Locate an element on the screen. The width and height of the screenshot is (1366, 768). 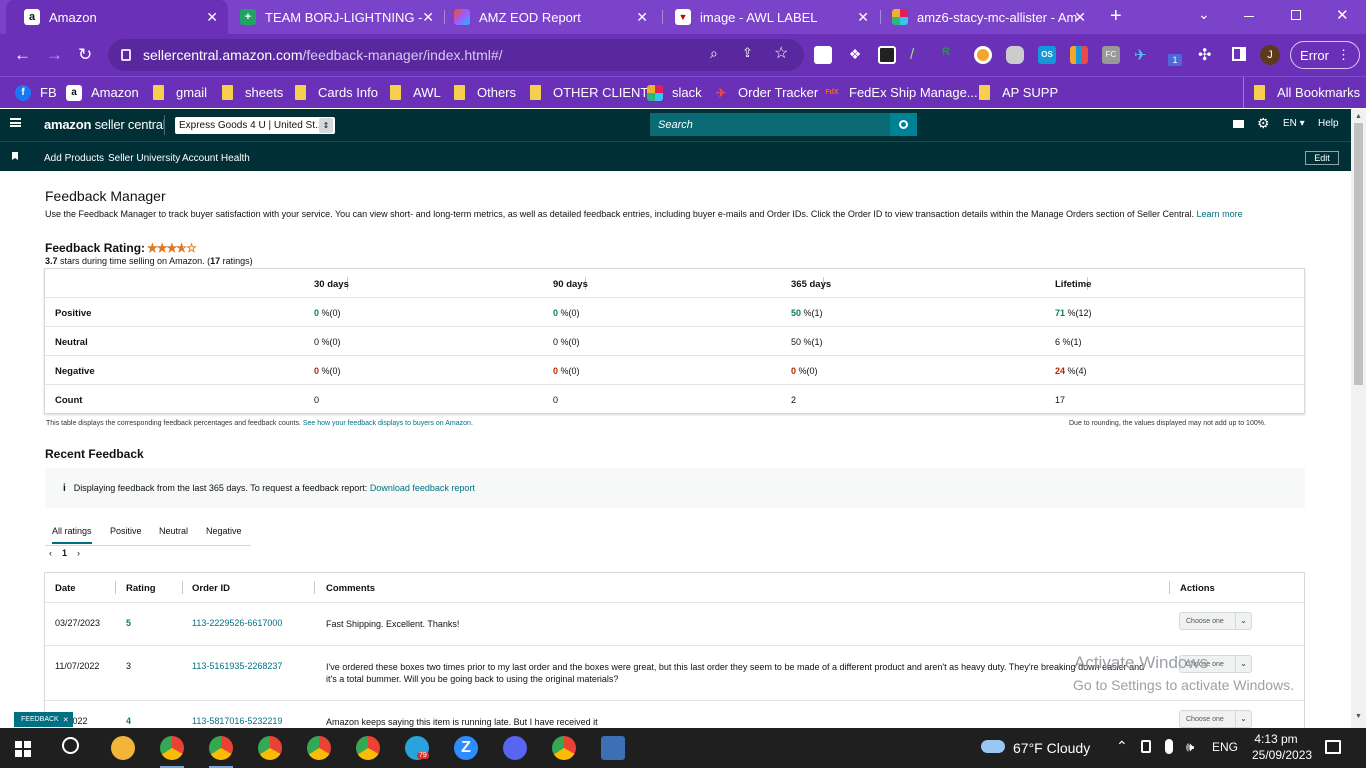
page-scrollbar: ▲ ▼ is located at coordinates (1358, 418).